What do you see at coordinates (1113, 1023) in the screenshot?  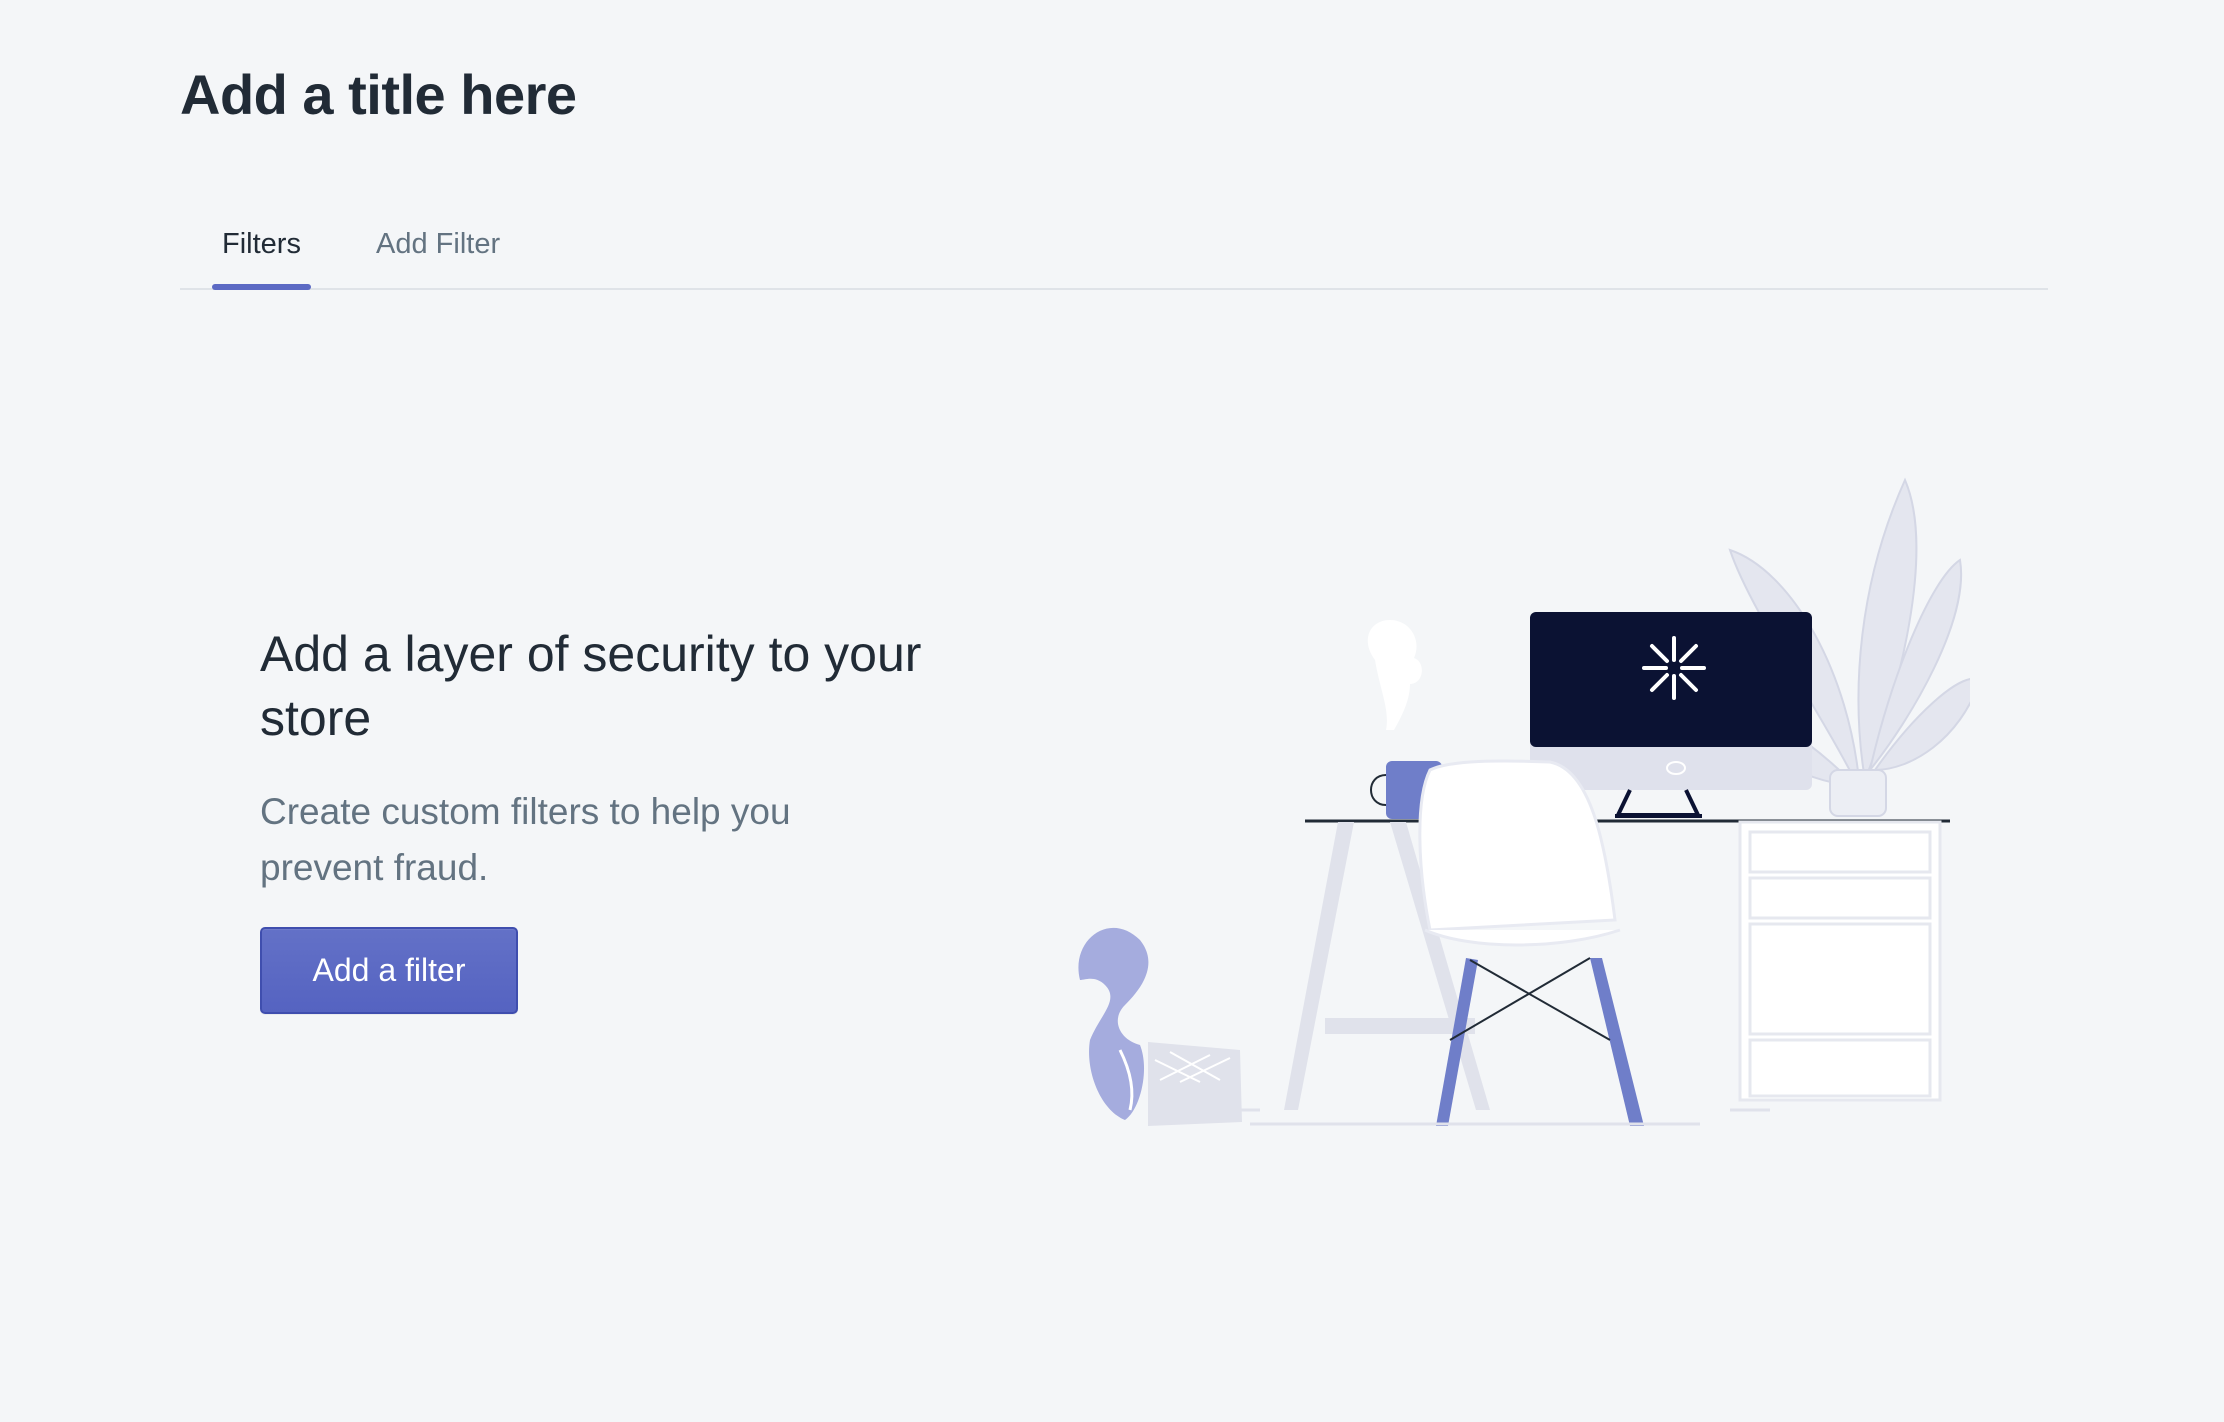 I see `squirrel-icon` at bounding box center [1113, 1023].